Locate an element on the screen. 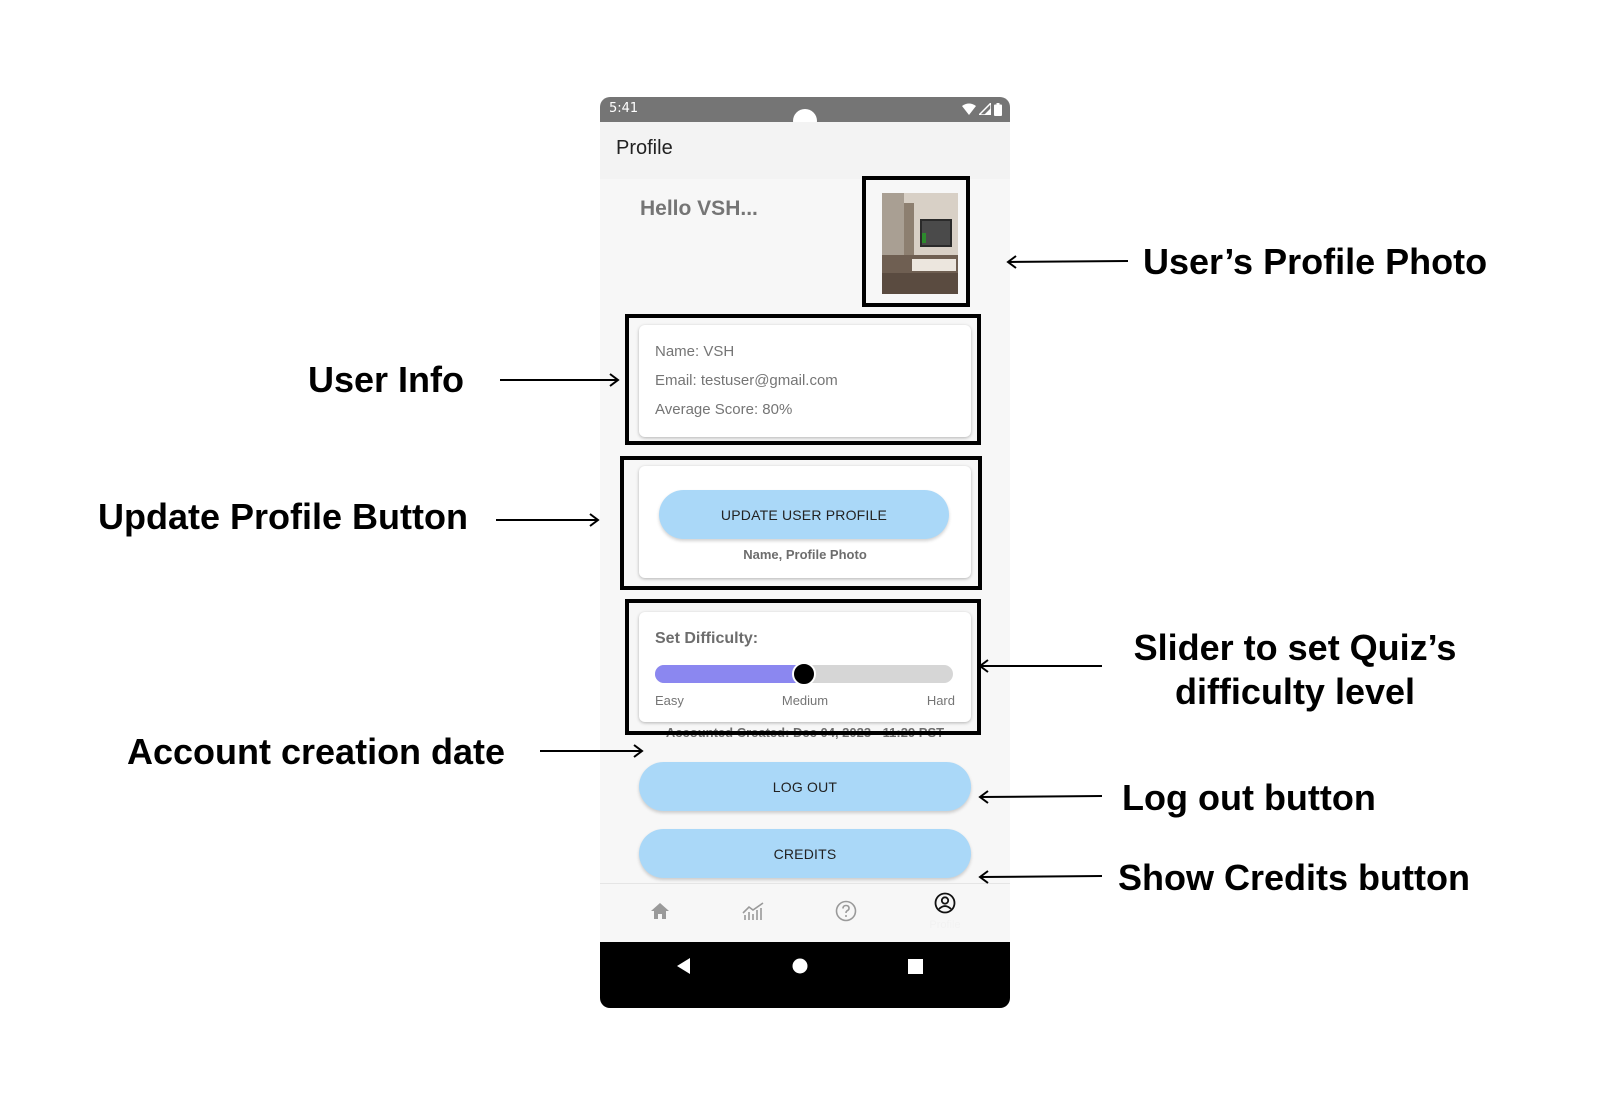  slider-highlight-box is located at coordinates (803, 667).